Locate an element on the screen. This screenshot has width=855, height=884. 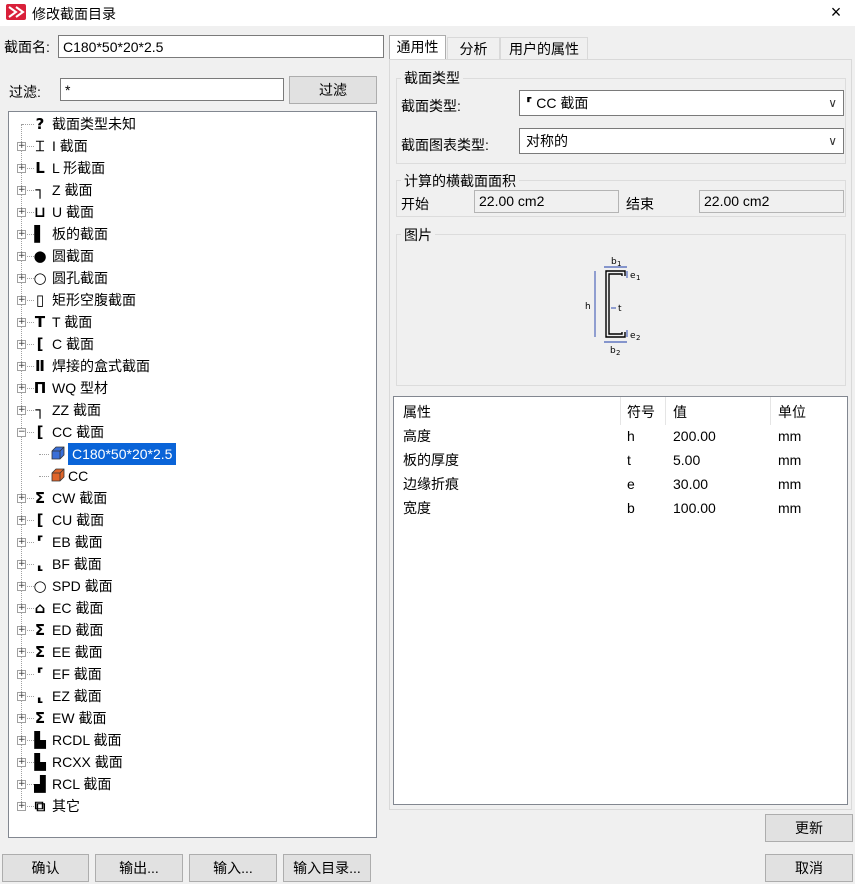
tree-child-item: C180*50*20*2.5 is located at coordinates (189, 454).